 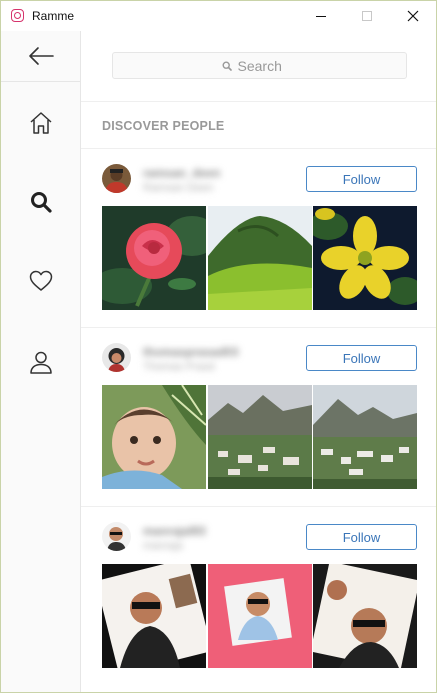 I want to click on sidebar-item-profile, so click(x=41, y=362).